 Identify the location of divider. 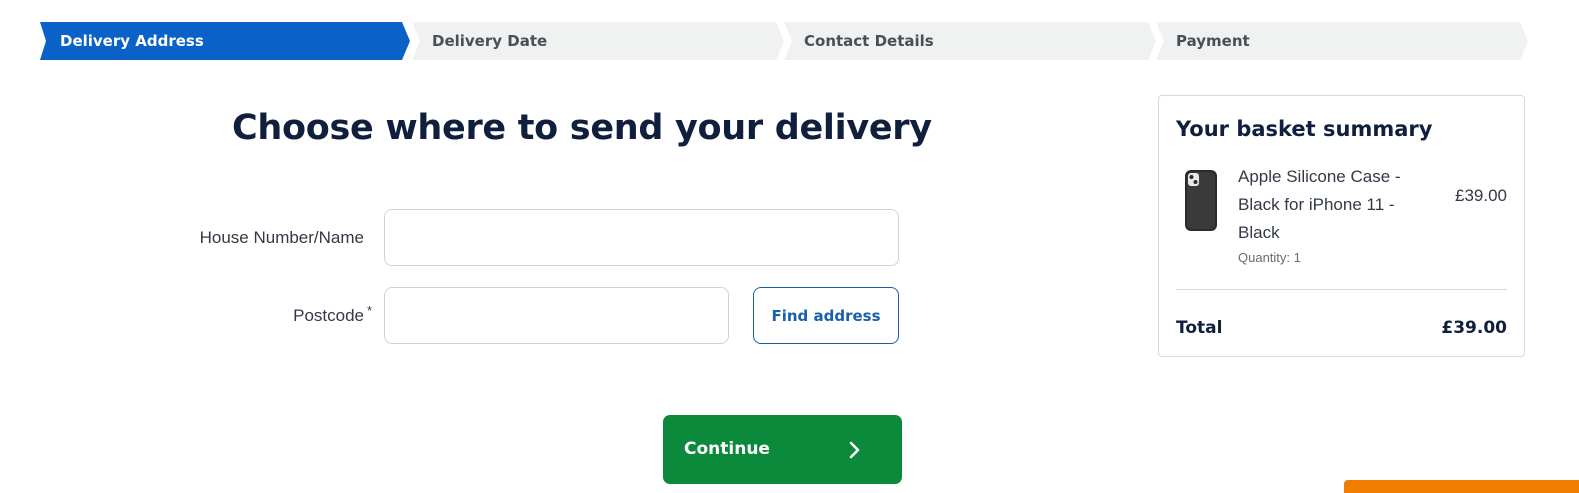
(1341, 289).